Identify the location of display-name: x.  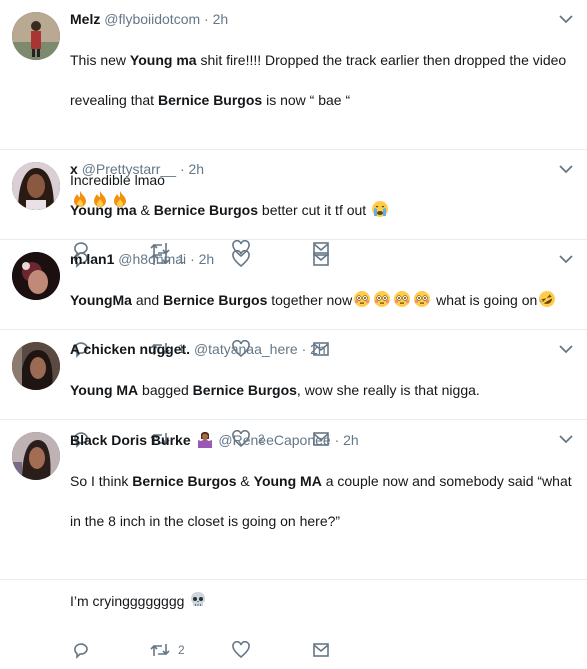
(74, 169).